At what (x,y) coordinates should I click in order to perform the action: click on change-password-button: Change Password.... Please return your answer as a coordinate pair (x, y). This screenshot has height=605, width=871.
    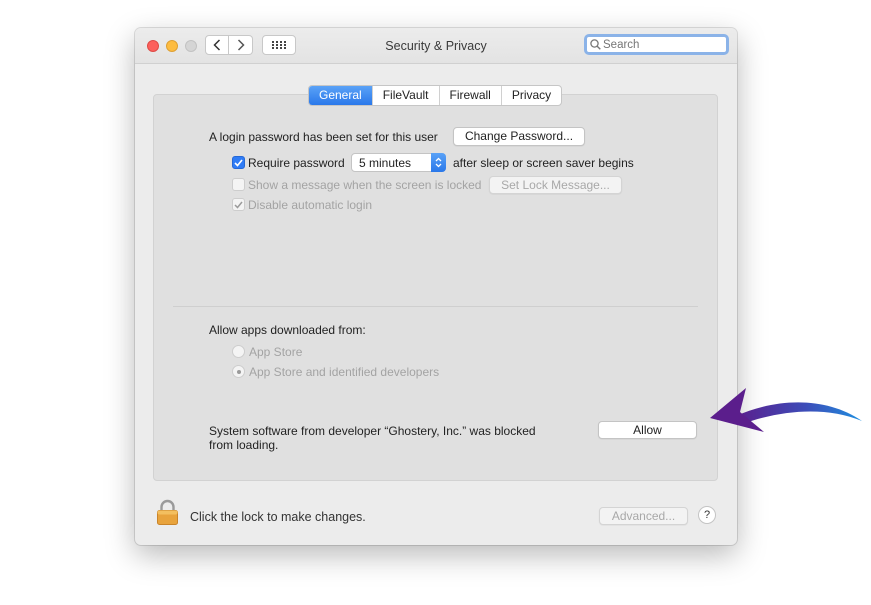
    Looking at the image, I should click on (519, 136).